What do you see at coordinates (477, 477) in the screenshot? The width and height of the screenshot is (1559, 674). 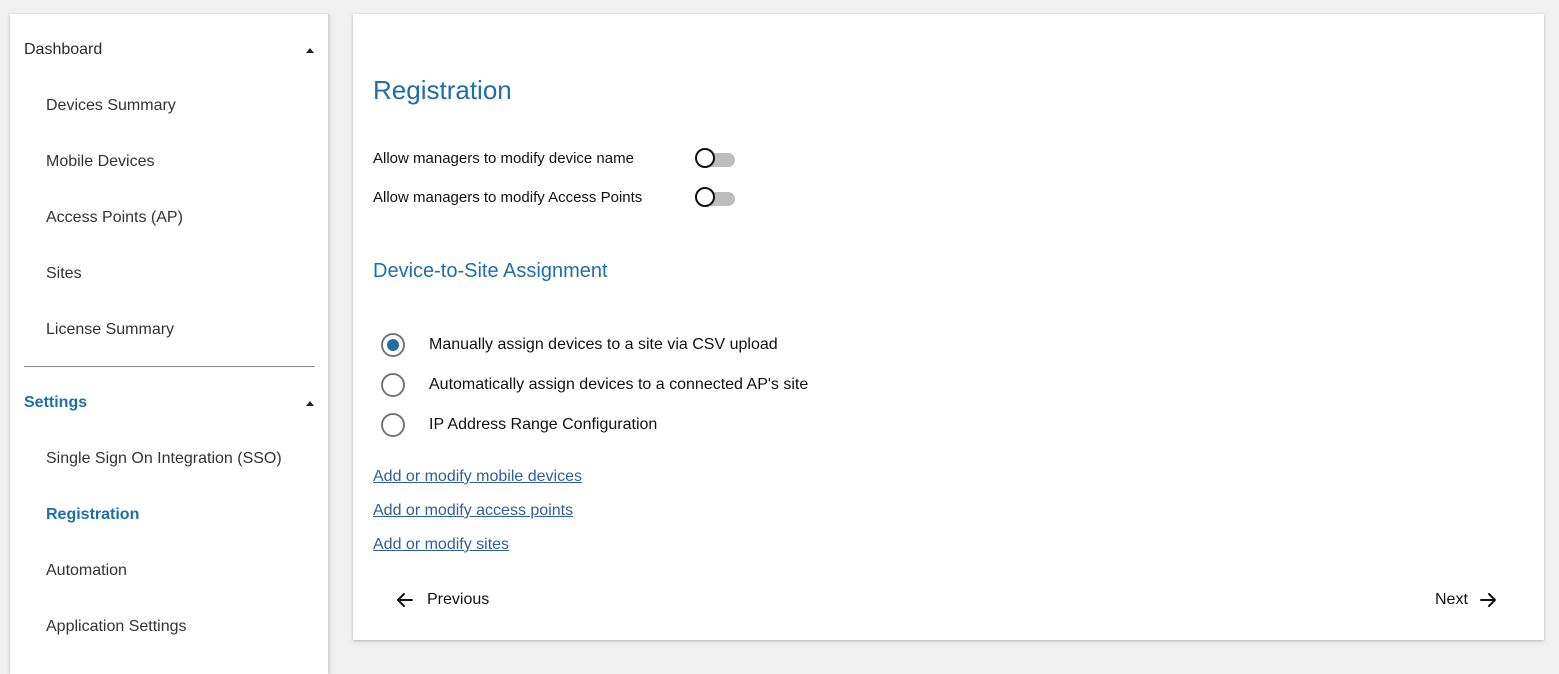 I see `link-mobile-devices: Add or modify mobile devices` at bounding box center [477, 477].